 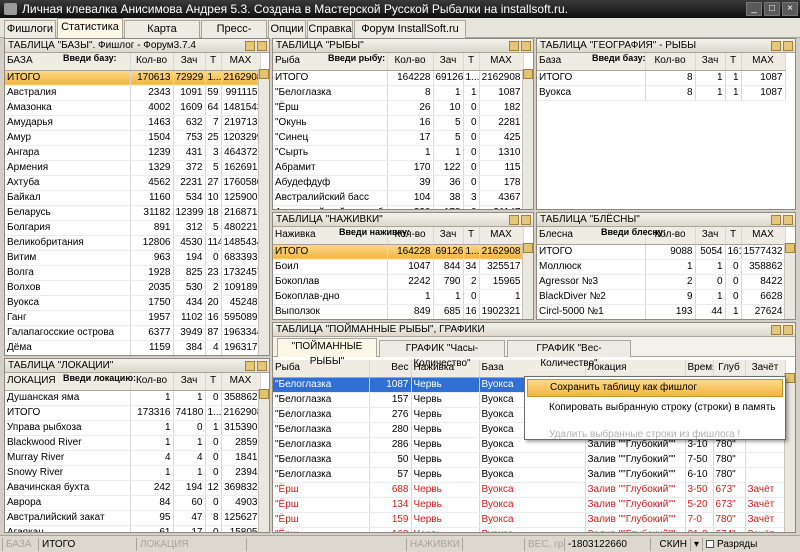 I want to click on tab-weight-count-chart: ГРАФИК "Вес-Количество", so click(x=569, y=354).